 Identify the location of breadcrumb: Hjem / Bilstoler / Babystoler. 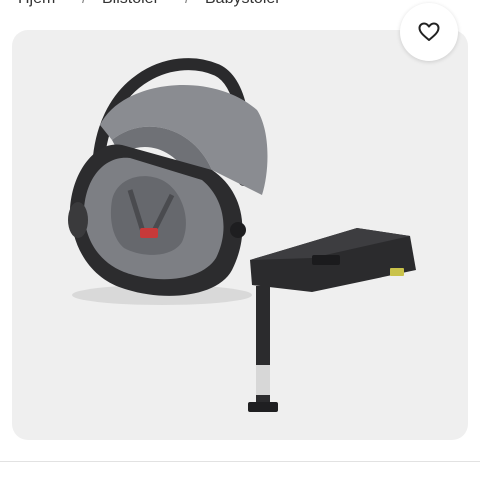
(240, 5).